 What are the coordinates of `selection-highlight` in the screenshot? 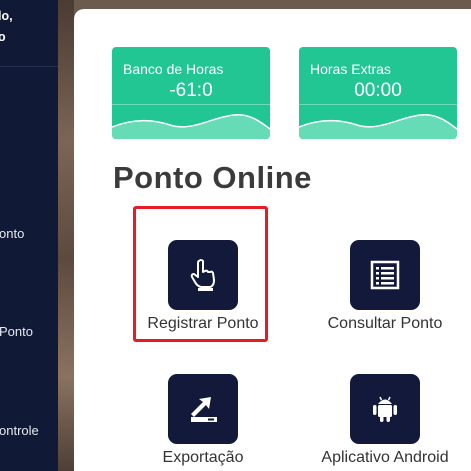 It's located at (200, 274).